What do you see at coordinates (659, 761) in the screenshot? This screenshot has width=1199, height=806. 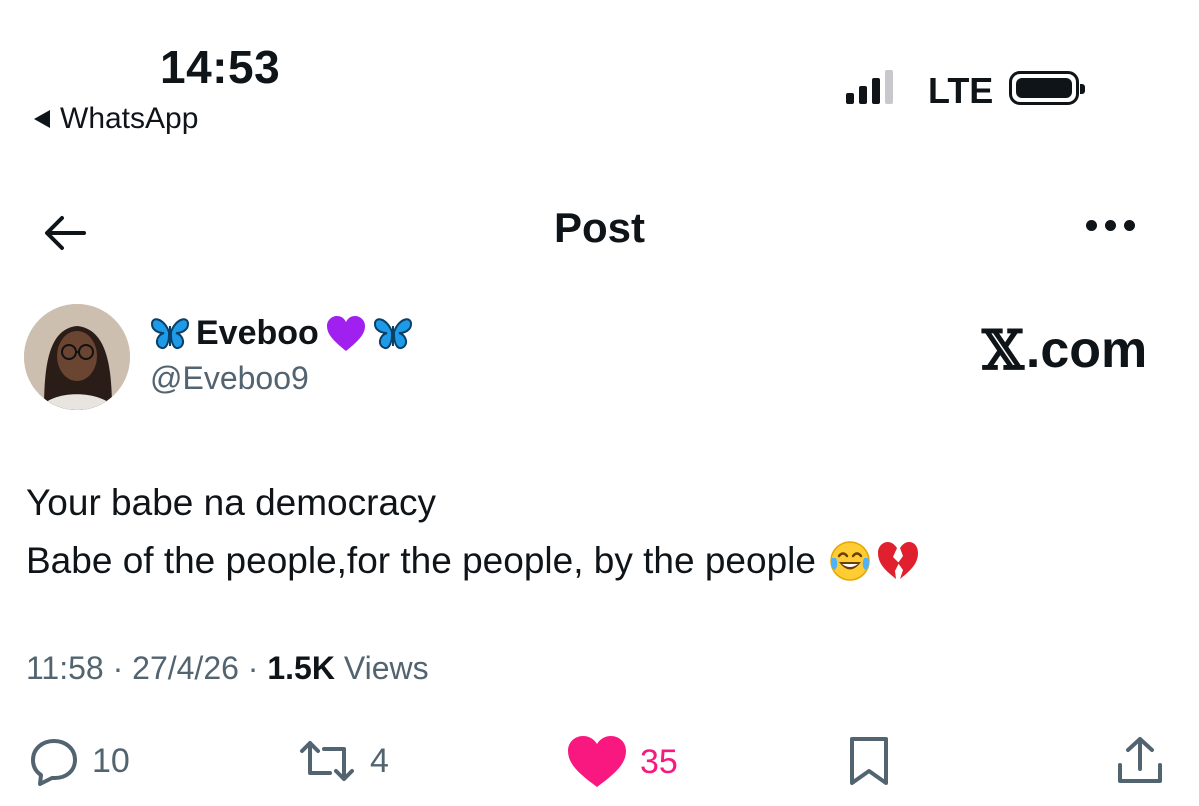 I see `like-count: 35` at bounding box center [659, 761].